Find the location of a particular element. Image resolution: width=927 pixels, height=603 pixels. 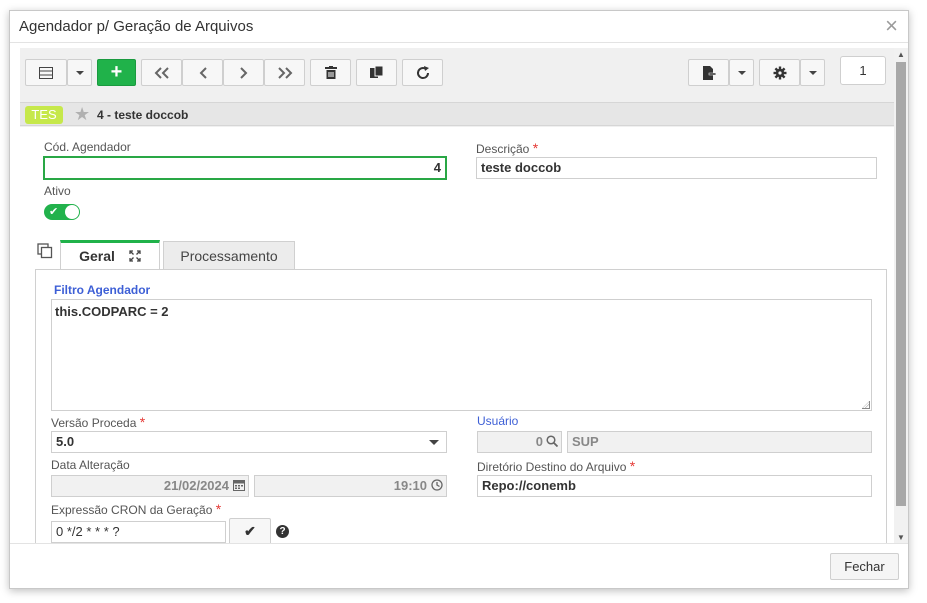

grid-view-button is located at coordinates (46, 72).